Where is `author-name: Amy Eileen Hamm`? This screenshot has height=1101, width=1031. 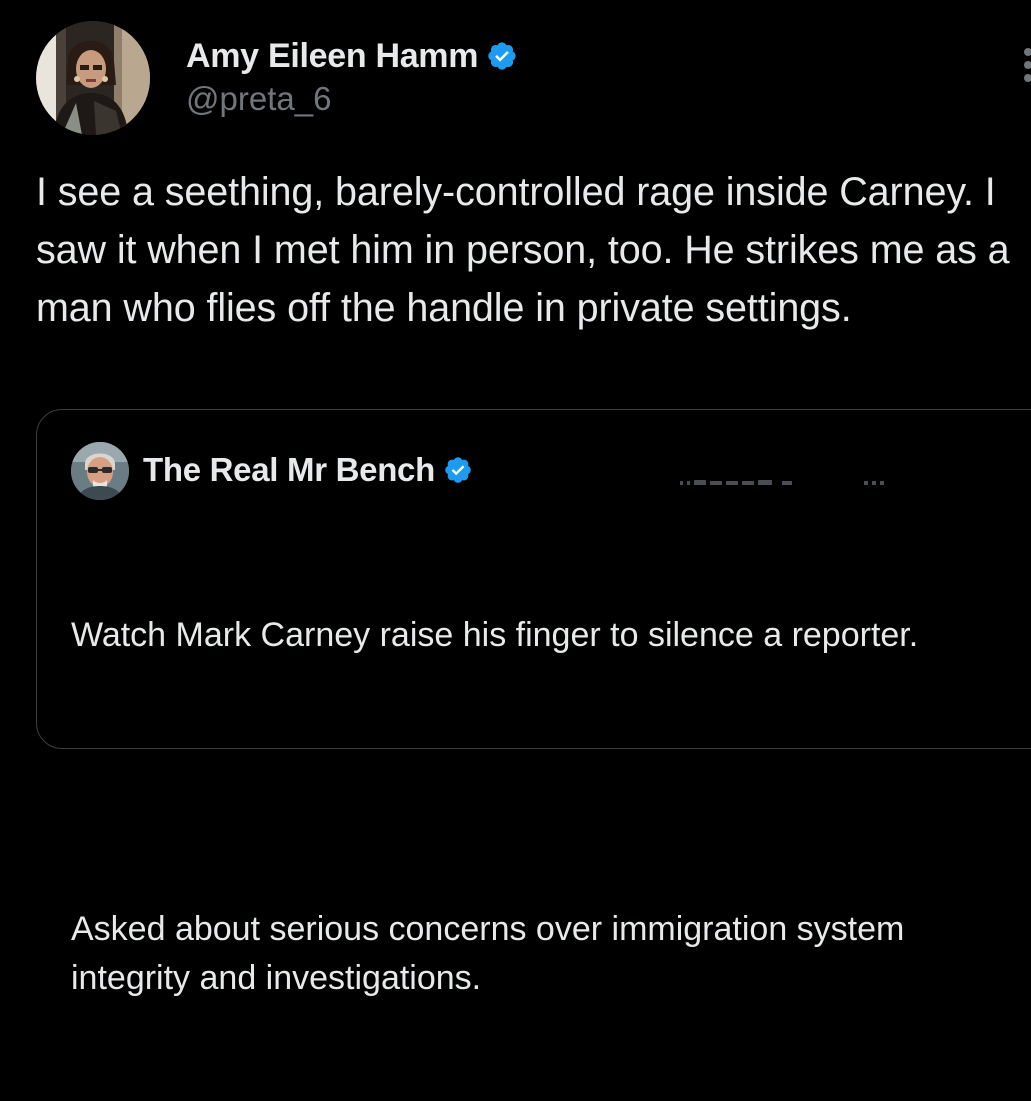
author-name: Amy Eileen Hamm is located at coordinates (332, 56).